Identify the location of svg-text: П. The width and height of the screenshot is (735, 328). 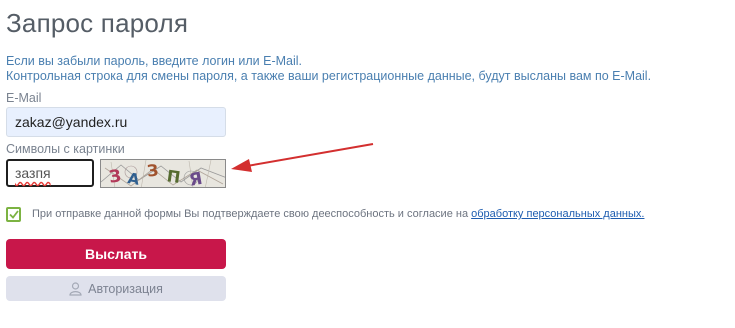
(174, 176).